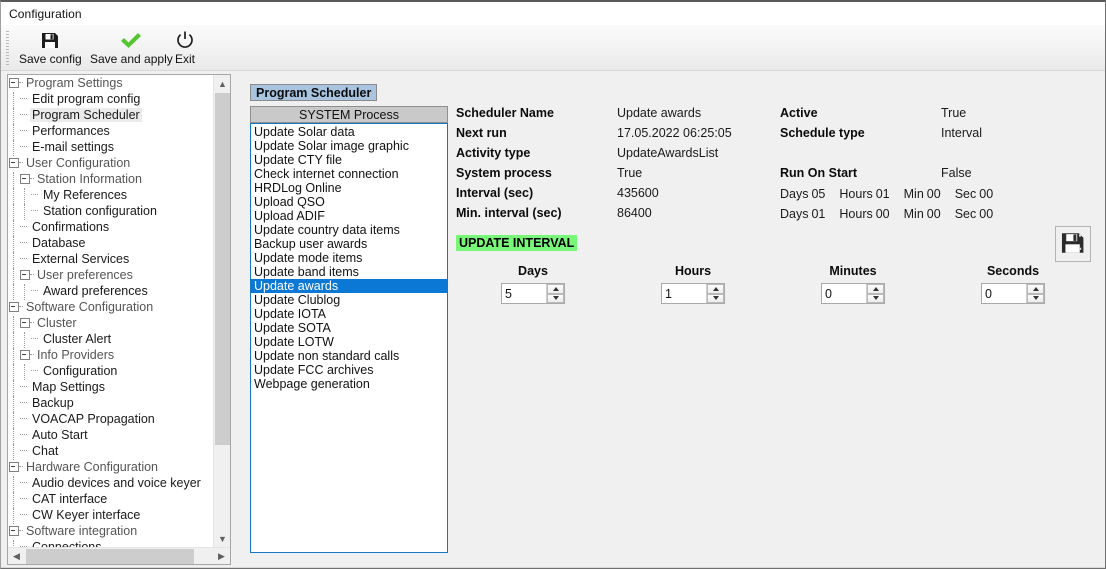 The image size is (1106, 569). Describe the element at coordinates (111, 99) in the screenshot. I see `tree-item-edit-program-config: Edit program config` at that location.